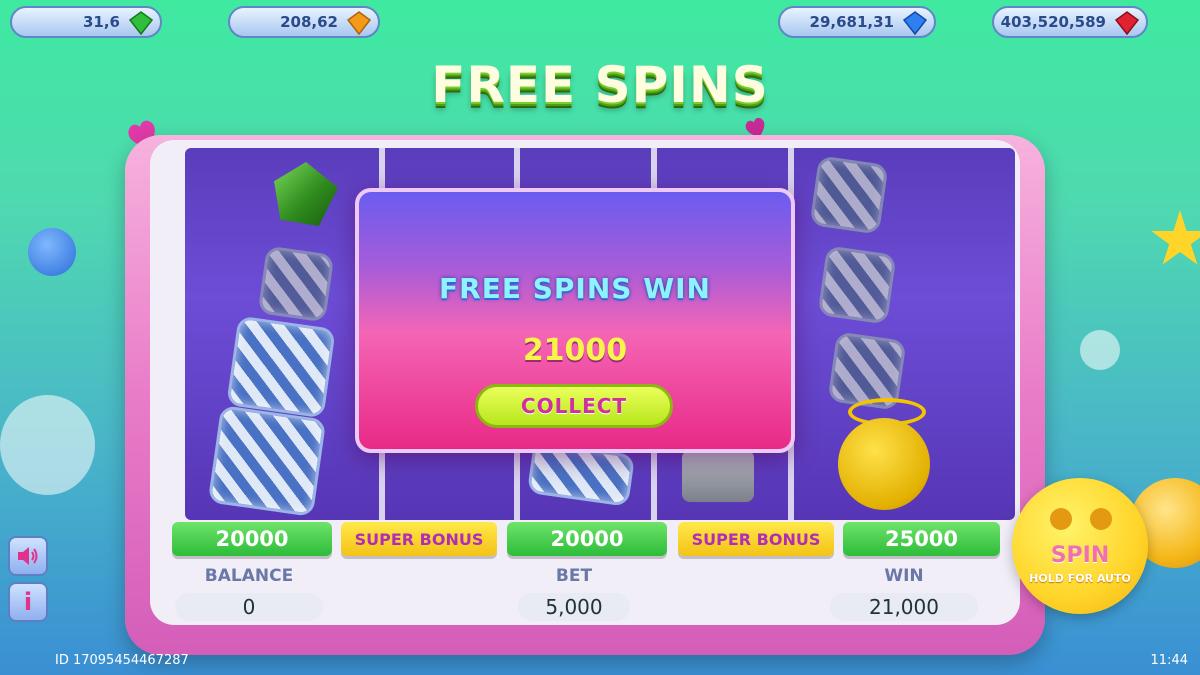  I want to click on info-button: i, so click(28, 602).